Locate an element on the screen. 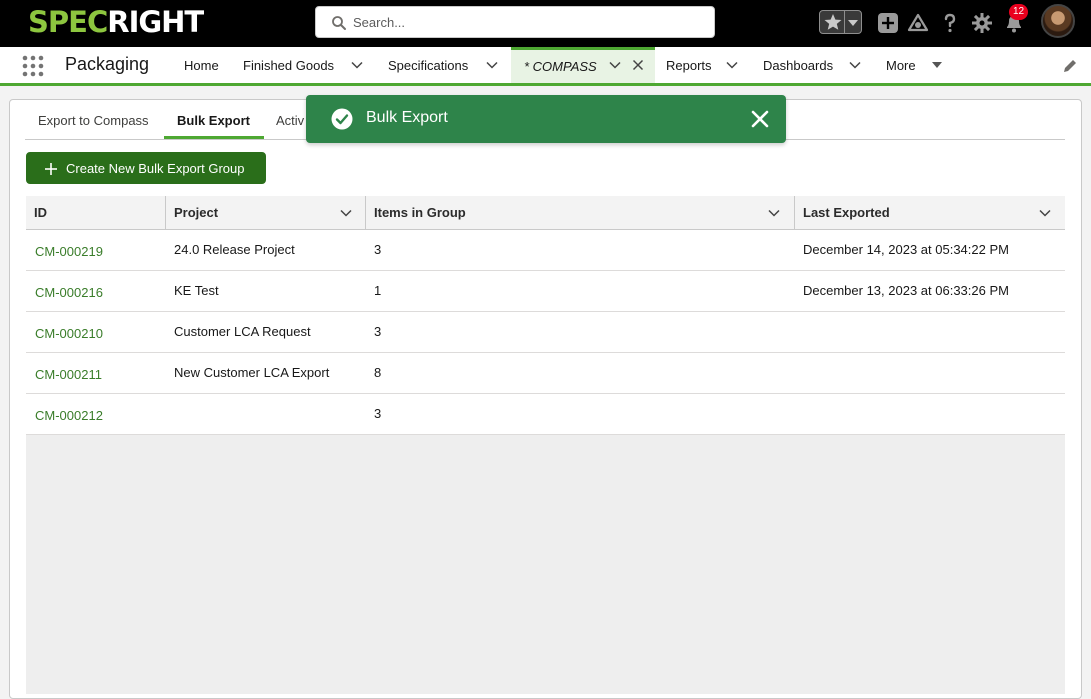 The height and width of the screenshot is (699, 1091). tab-bulk-export: Bulk Export is located at coordinates (213, 120).